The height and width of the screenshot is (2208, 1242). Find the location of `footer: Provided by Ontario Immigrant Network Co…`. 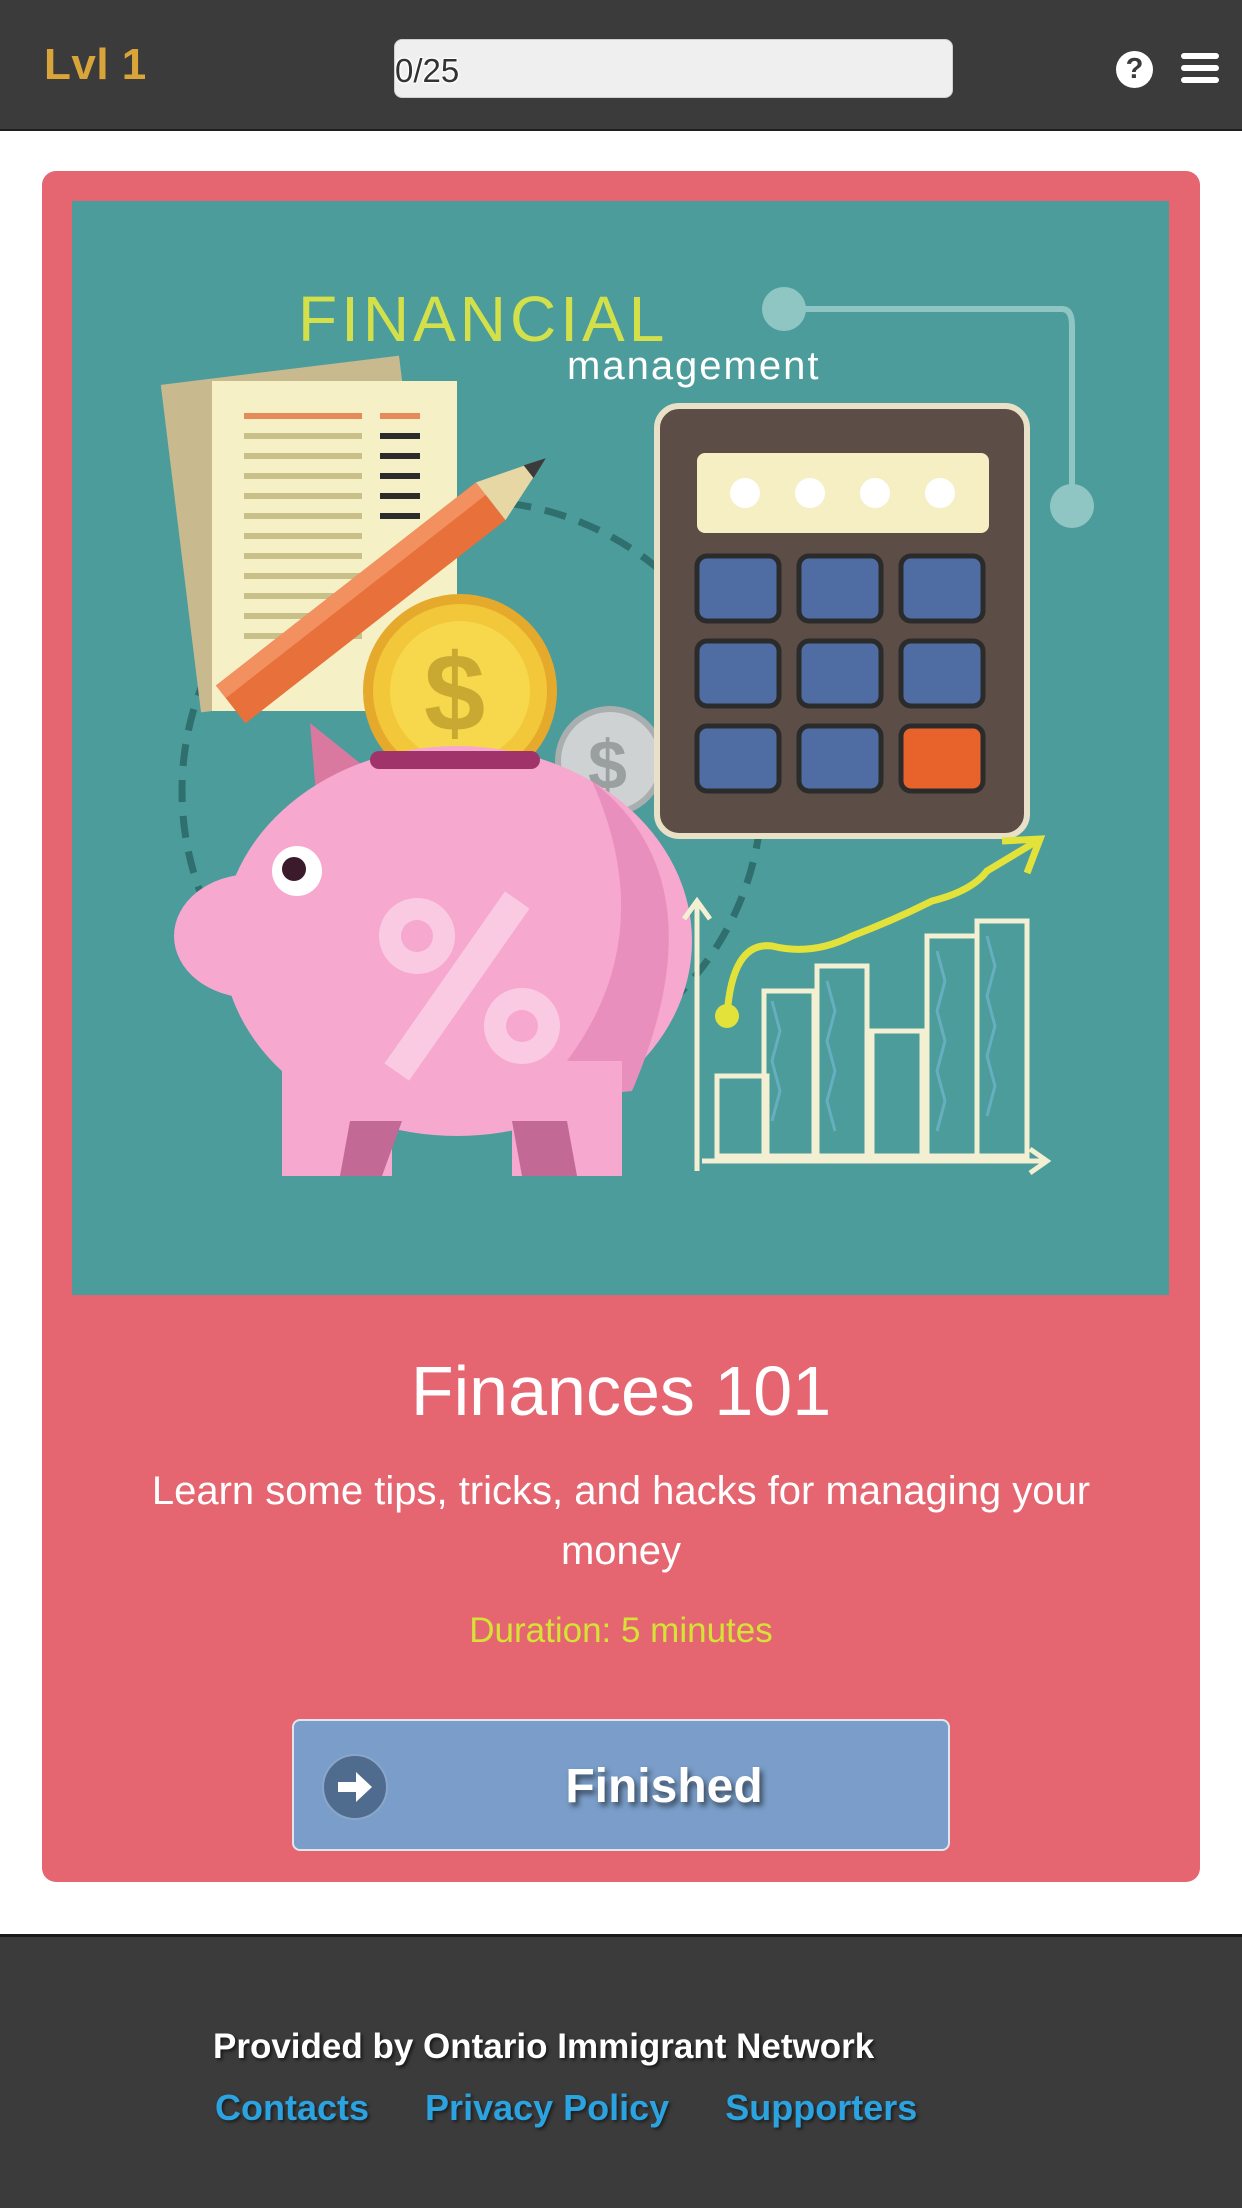

footer: Provided by Ontario Immigrant Network Co… is located at coordinates (621, 2071).